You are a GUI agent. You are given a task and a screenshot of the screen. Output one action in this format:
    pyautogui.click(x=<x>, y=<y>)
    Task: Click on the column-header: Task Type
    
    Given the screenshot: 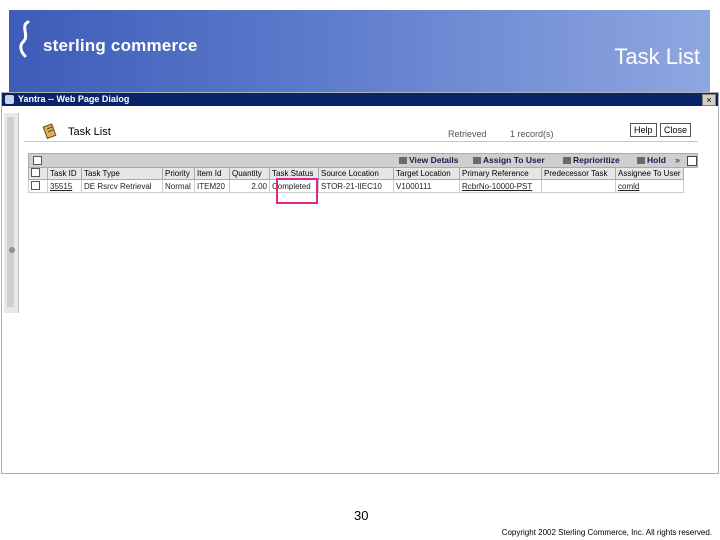 What is the action you would take?
    pyautogui.click(x=122, y=173)
    